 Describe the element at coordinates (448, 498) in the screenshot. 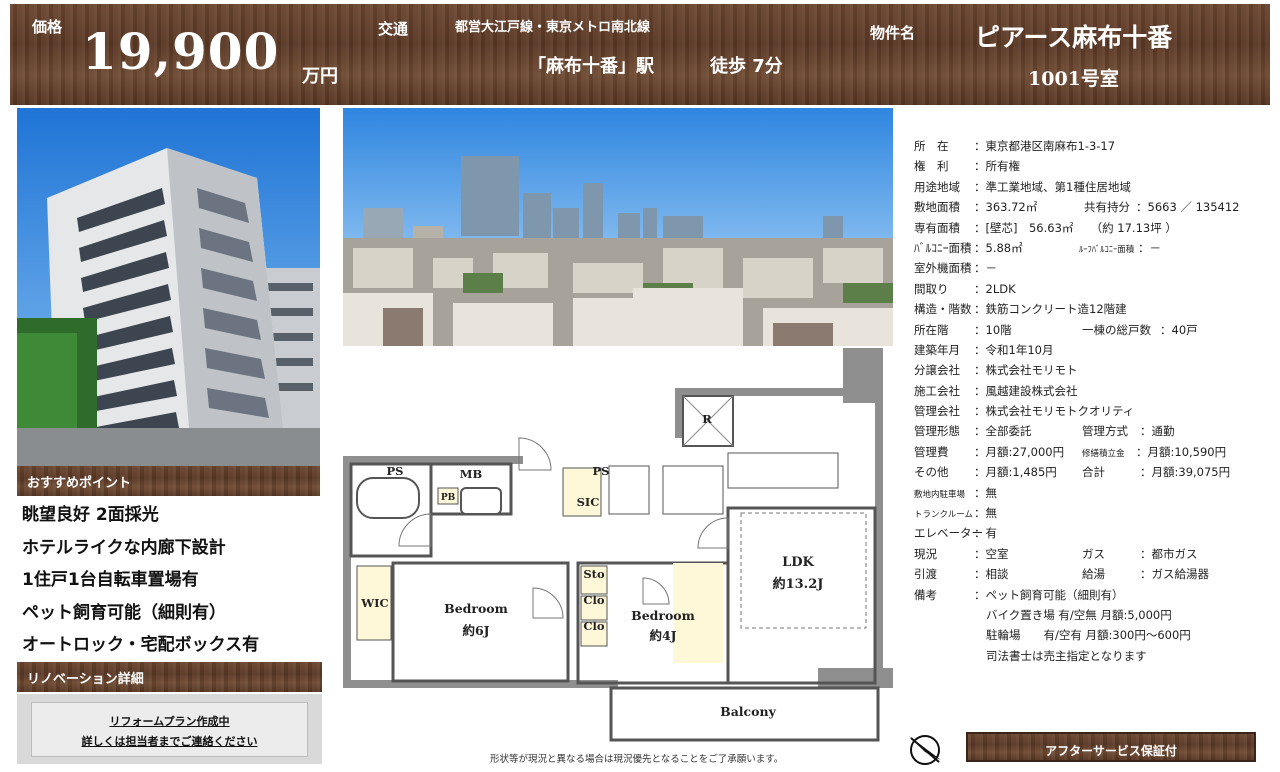

I see `pb-label: PB` at that location.